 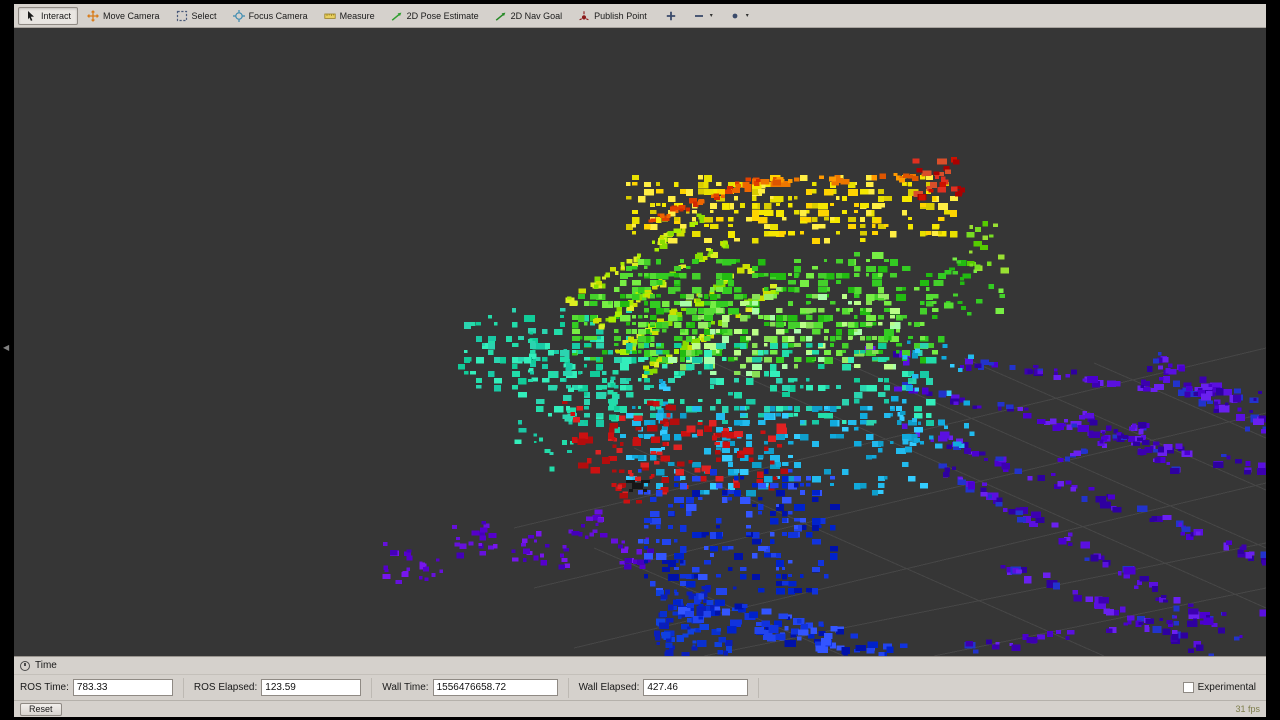 I want to click on tool-label: Move Camera, so click(x=131, y=15).